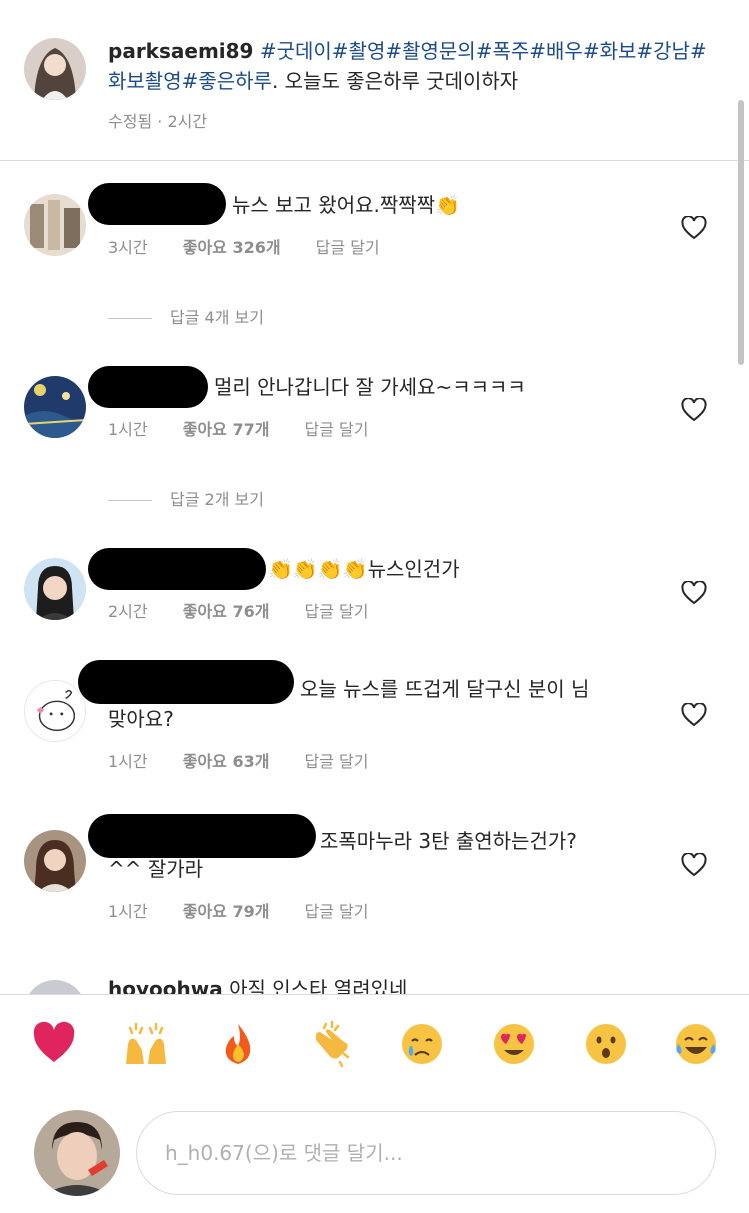 The width and height of the screenshot is (749, 1213). What do you see at coordinates (330, 1044) in the screenshot?
I see `clapping-hands-icon` at bounding box center [330, 1044].